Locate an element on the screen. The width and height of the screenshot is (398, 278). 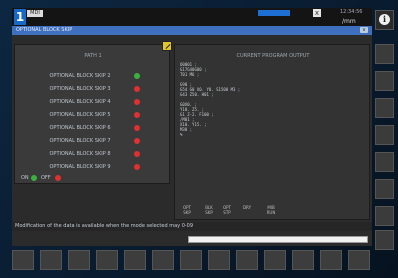
stat-item: DRY is located at coordinates (247, 207).